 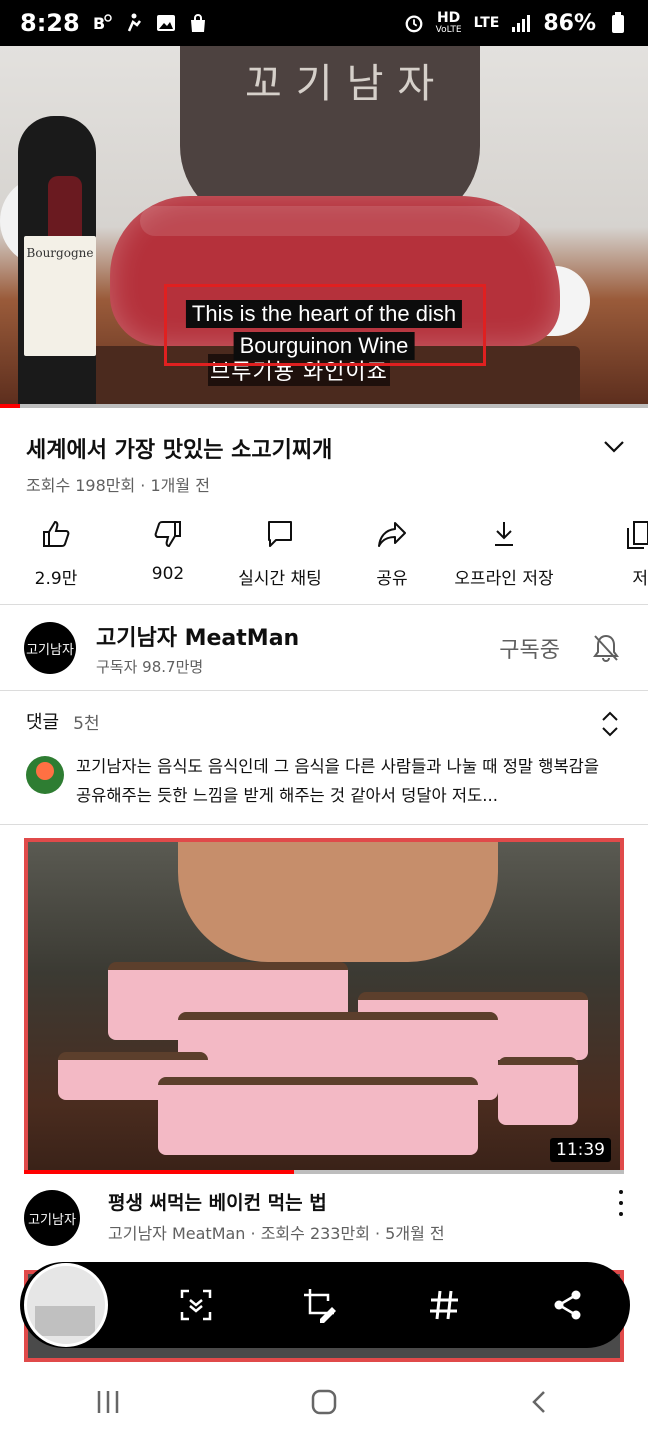 I want to click on hashtag-icon, so click(x=444, y=1305).